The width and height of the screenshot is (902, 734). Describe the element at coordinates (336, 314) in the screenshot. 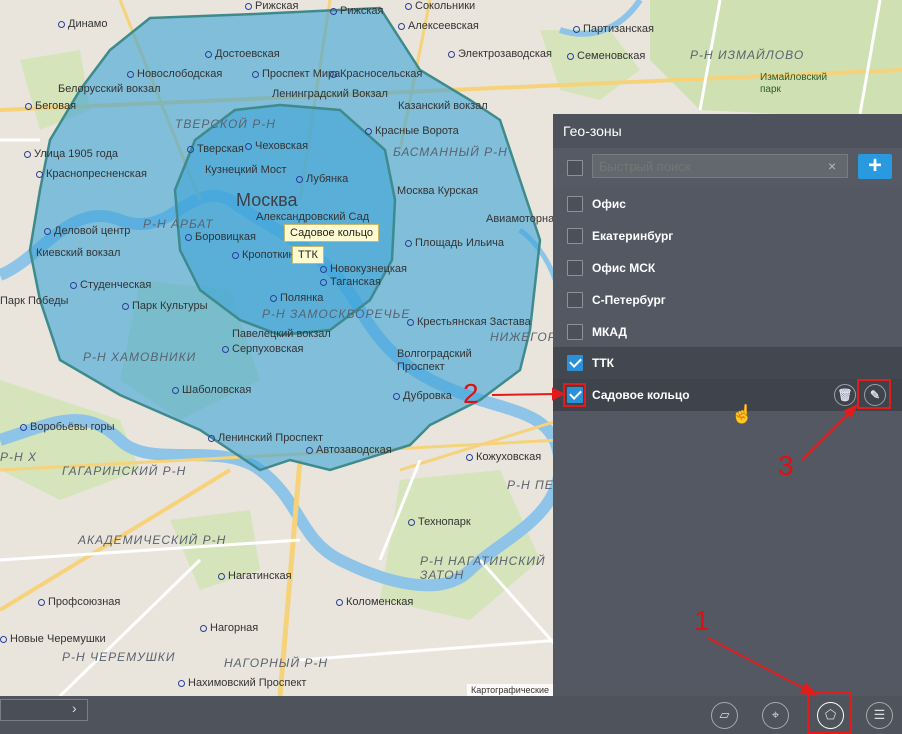

I see `district-label: Р-Н ЗАМОСКВОРЕЧЬЕ` at that location.